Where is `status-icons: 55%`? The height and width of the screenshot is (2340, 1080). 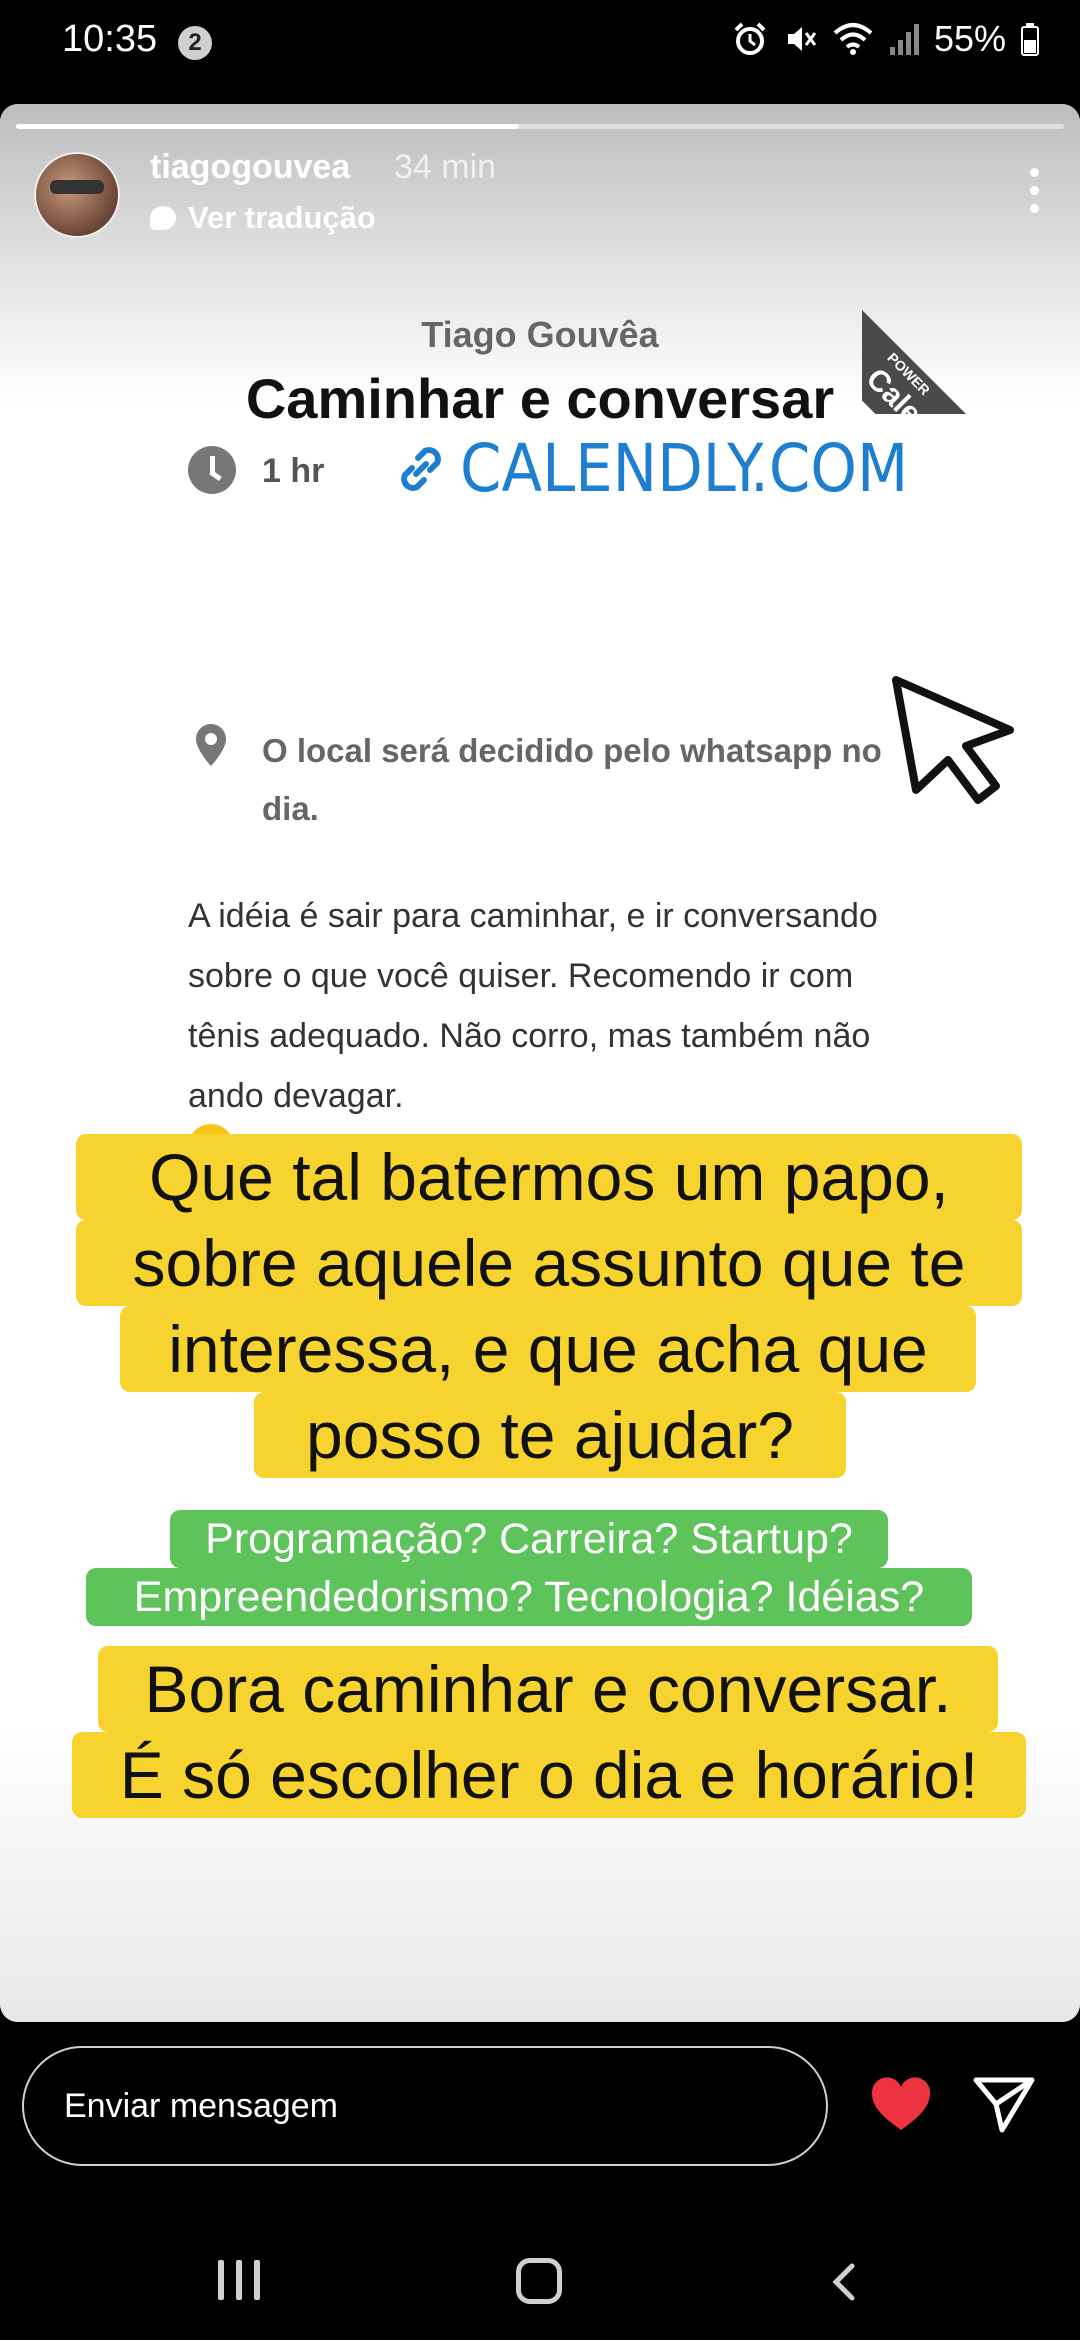
status-icons: 55% is located at coordinates (886, 39).